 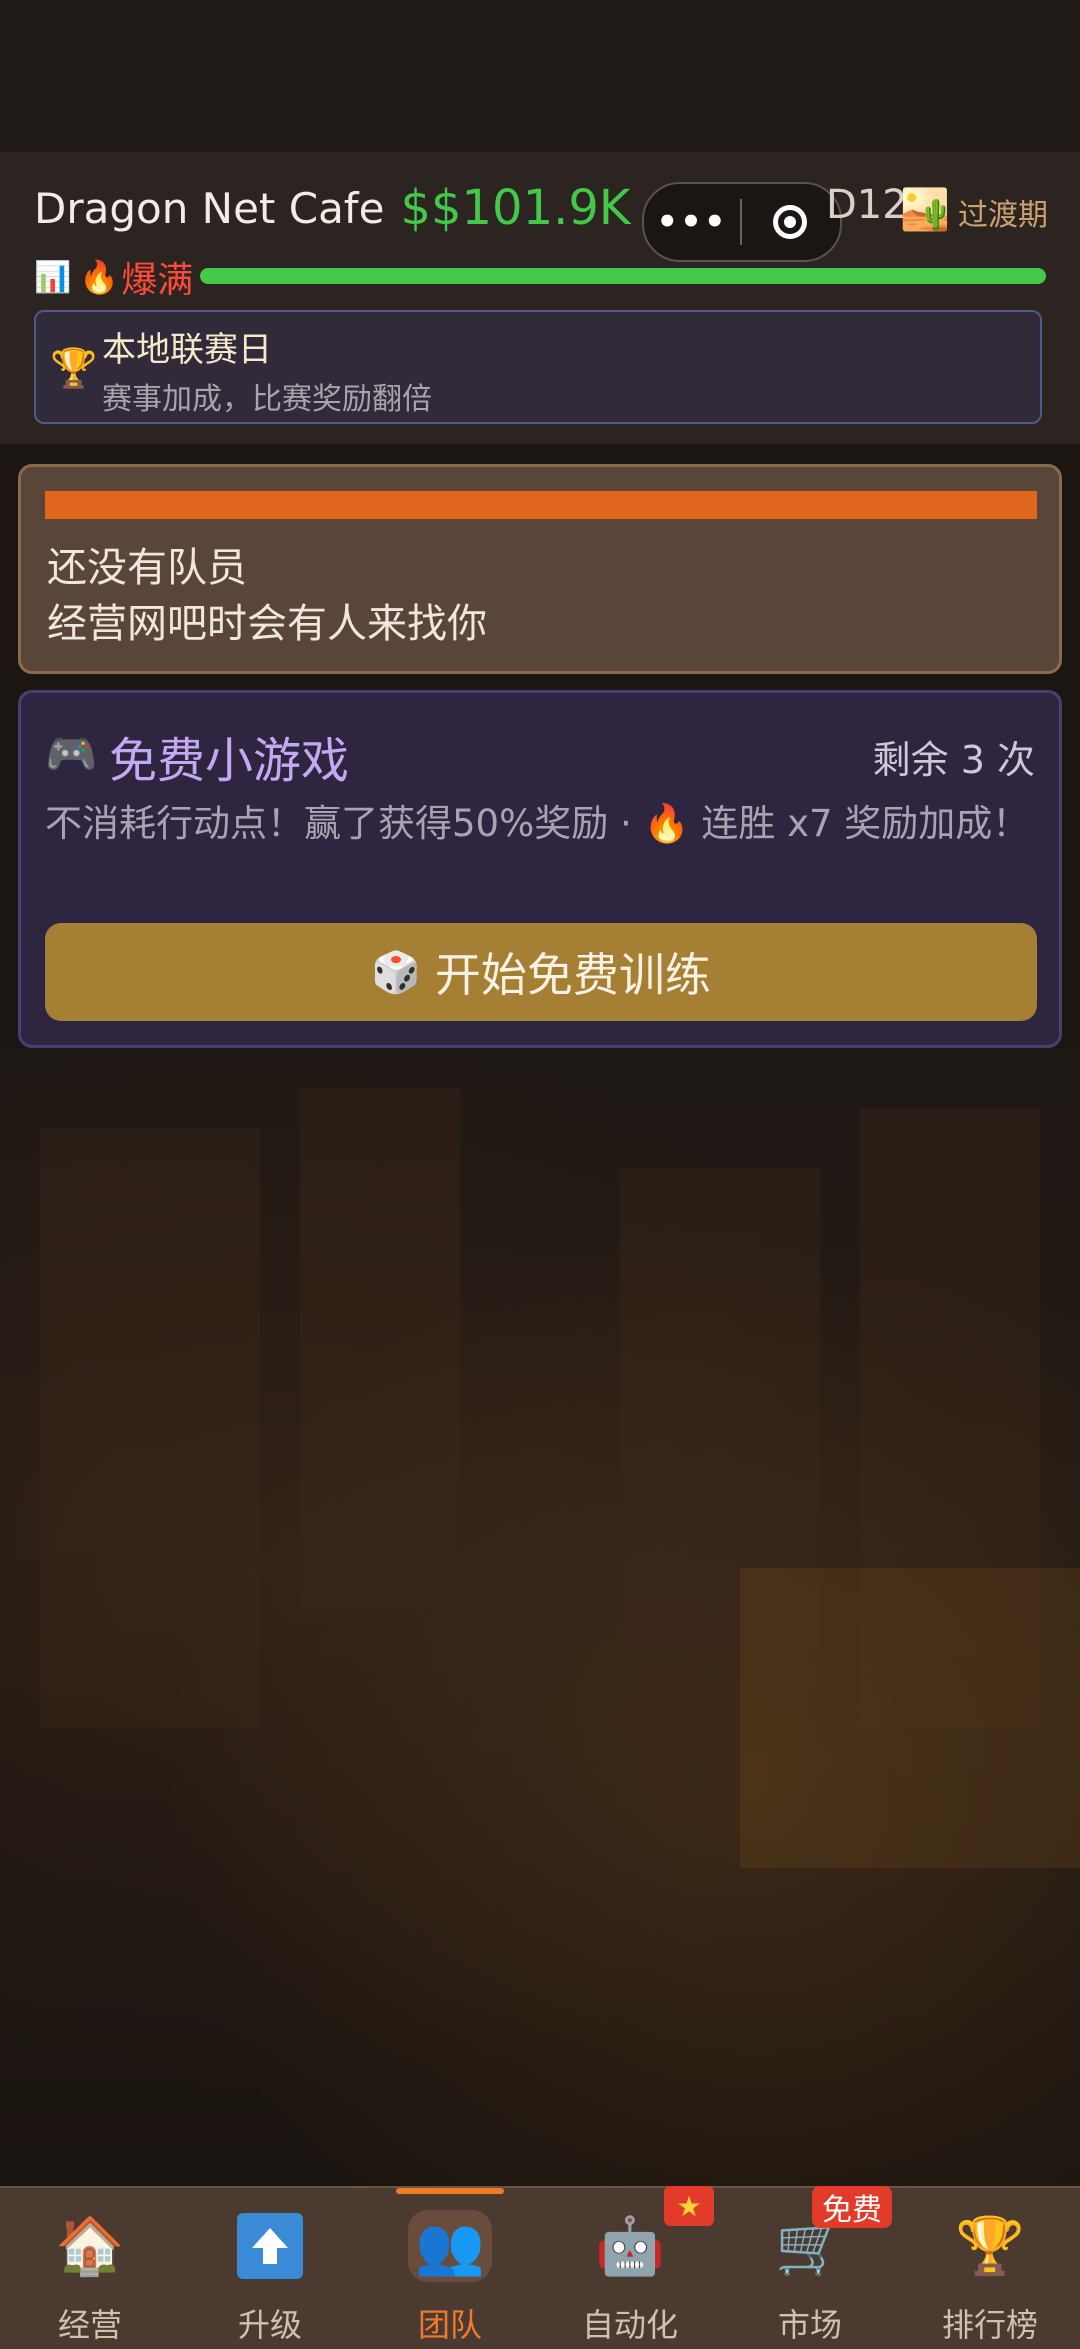 What do you see at coordinates (541, 505) in the screenshot?
I see `team-card-accent-bar` at bounding box center [541, 505].